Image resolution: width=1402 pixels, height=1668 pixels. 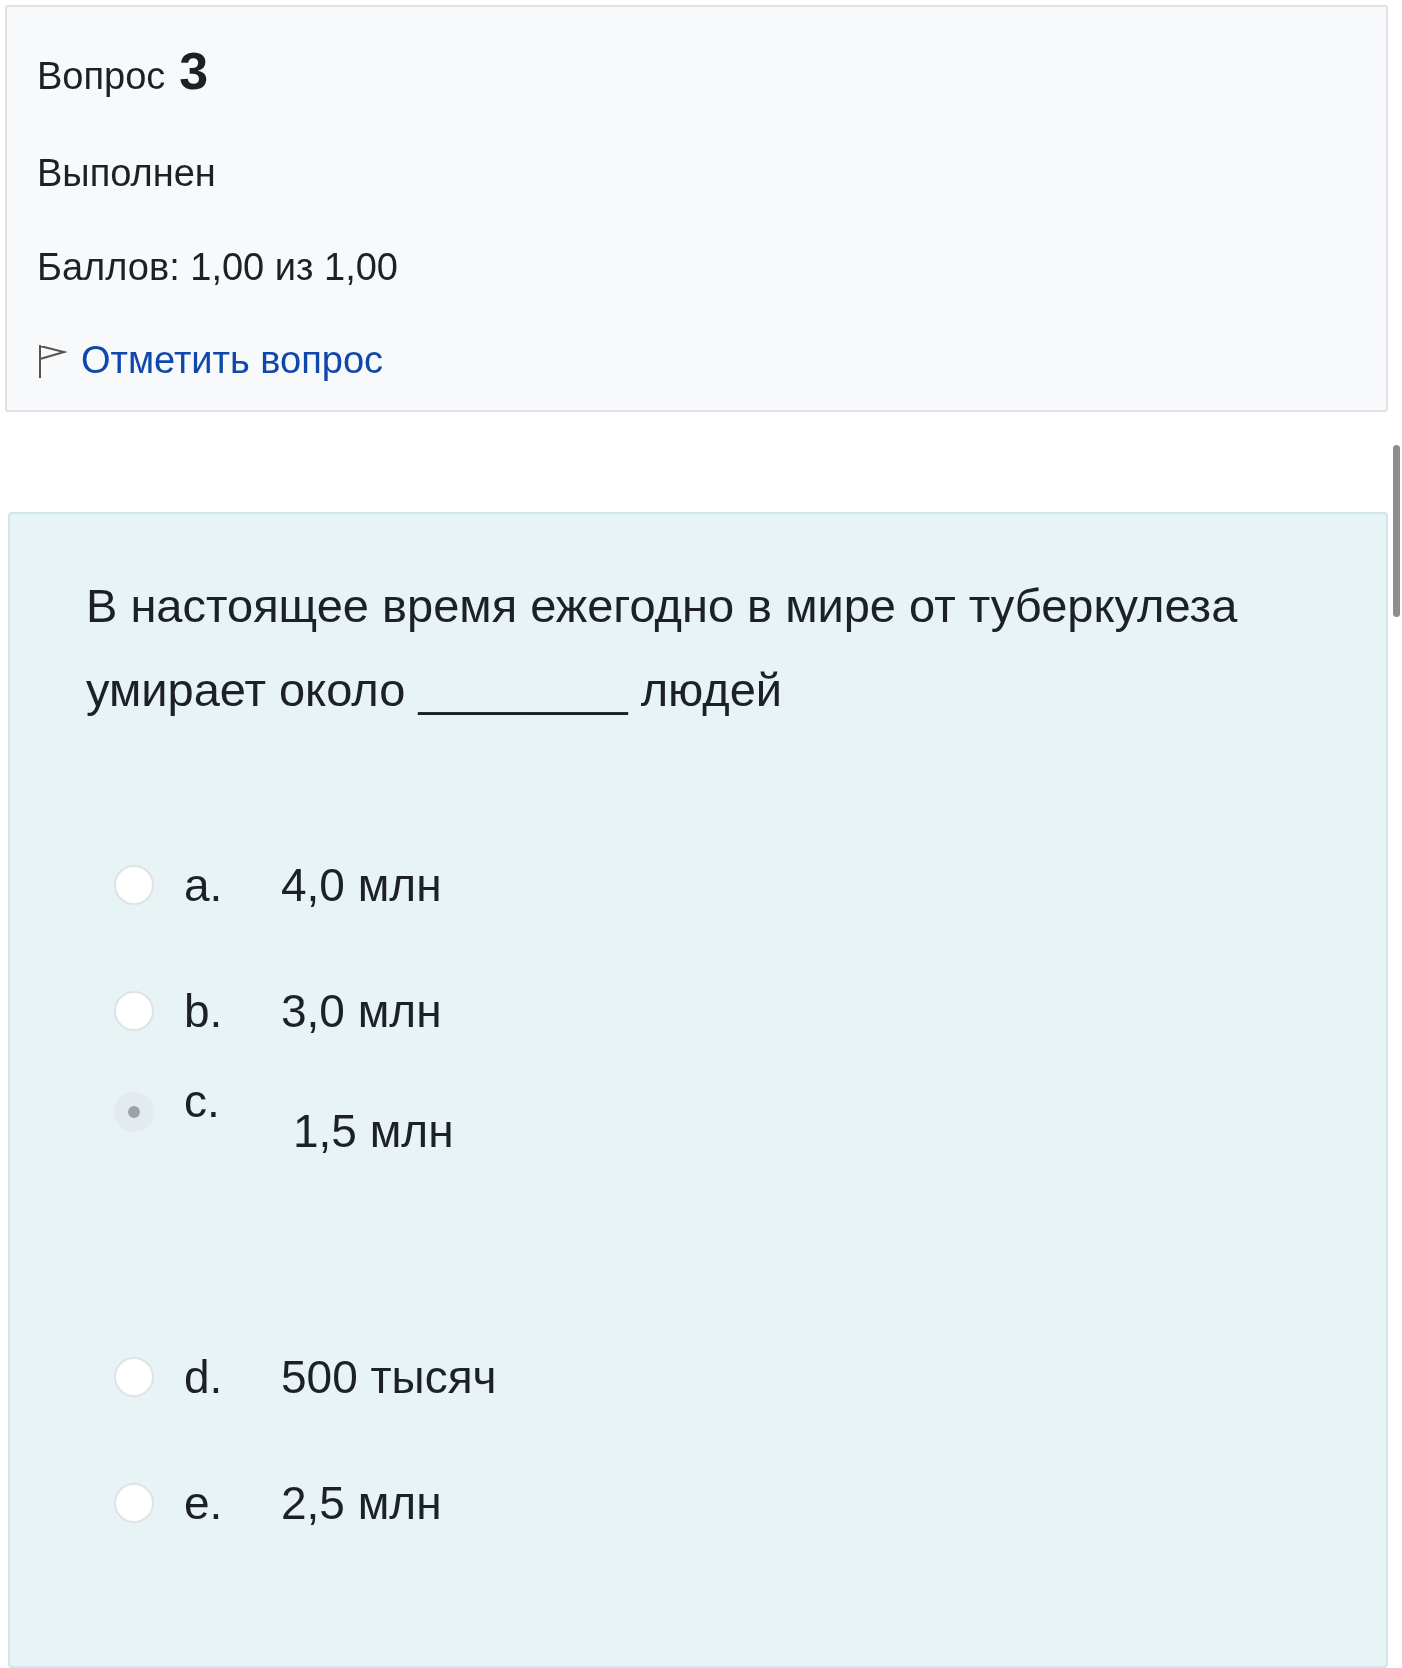 I want to click on question-grade: Баллов: 1,00 из 1,00, so click(x=218, y=267).